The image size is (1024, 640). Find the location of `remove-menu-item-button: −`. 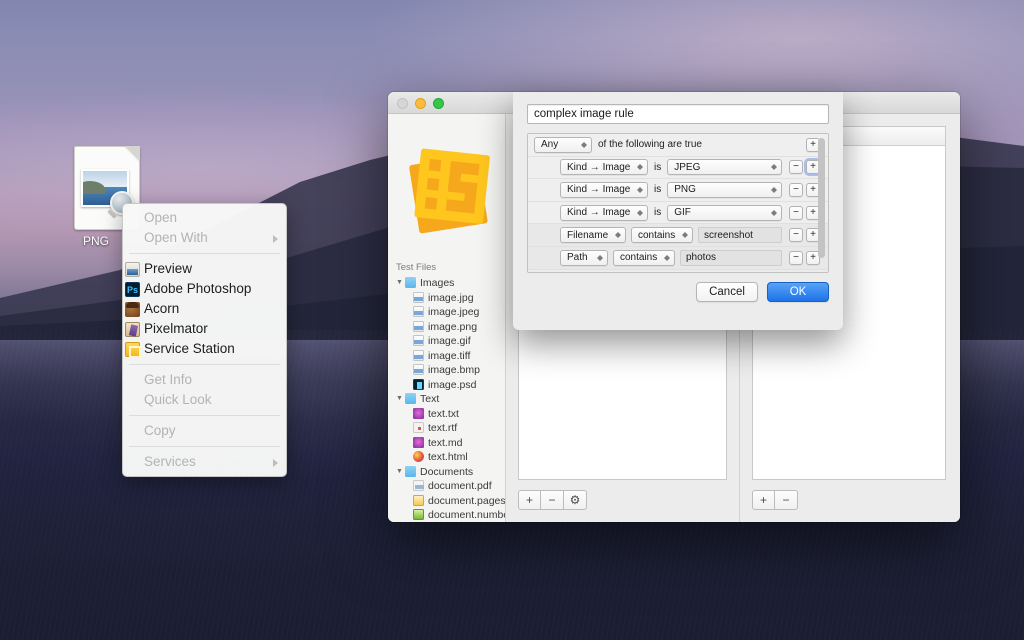

remove-menu-item-button: − is located at coordinates (786, 500).